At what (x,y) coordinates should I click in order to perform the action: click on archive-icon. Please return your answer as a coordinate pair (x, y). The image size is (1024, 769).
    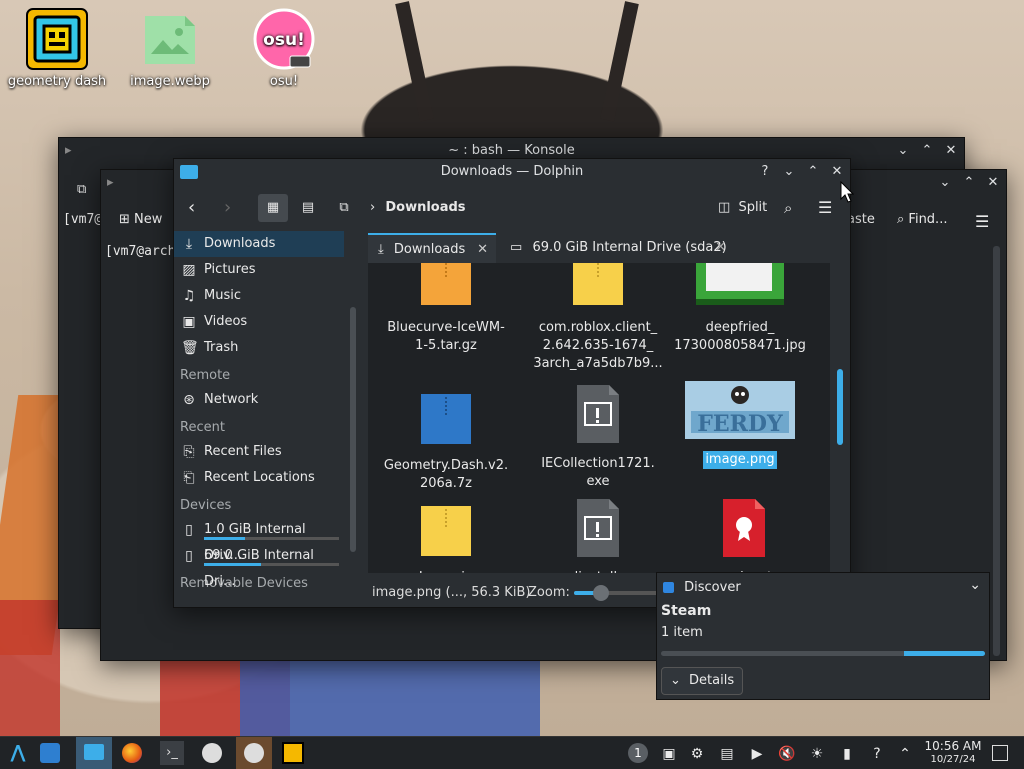
    Looking at the image, I should click on (446, 531).